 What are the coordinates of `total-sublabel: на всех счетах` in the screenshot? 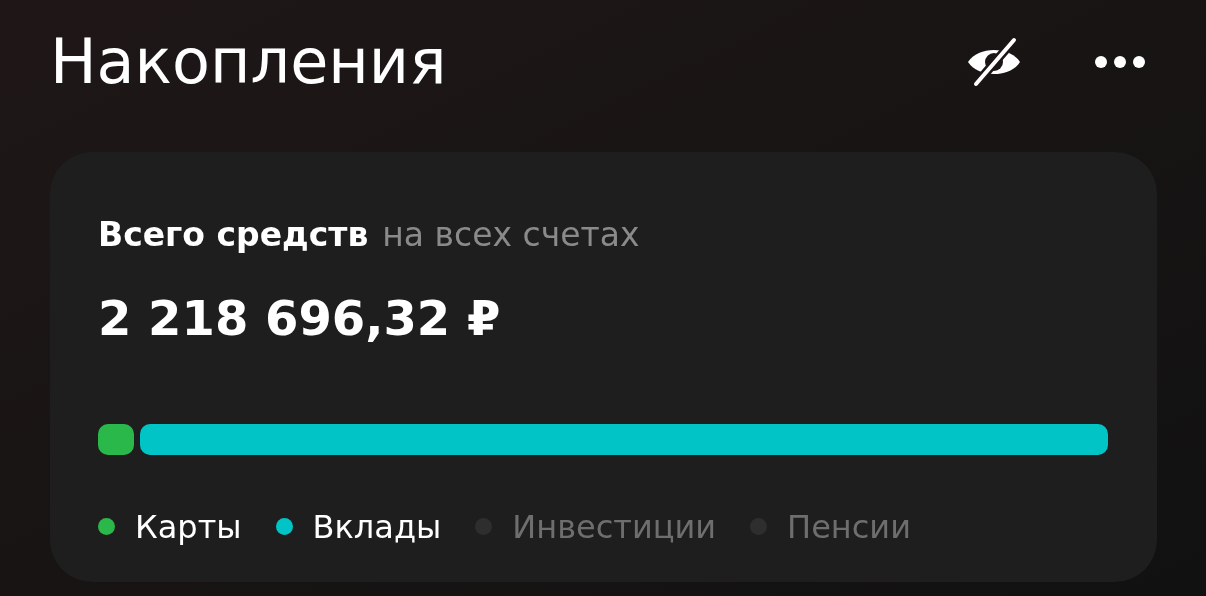 It's located at (511, 235).